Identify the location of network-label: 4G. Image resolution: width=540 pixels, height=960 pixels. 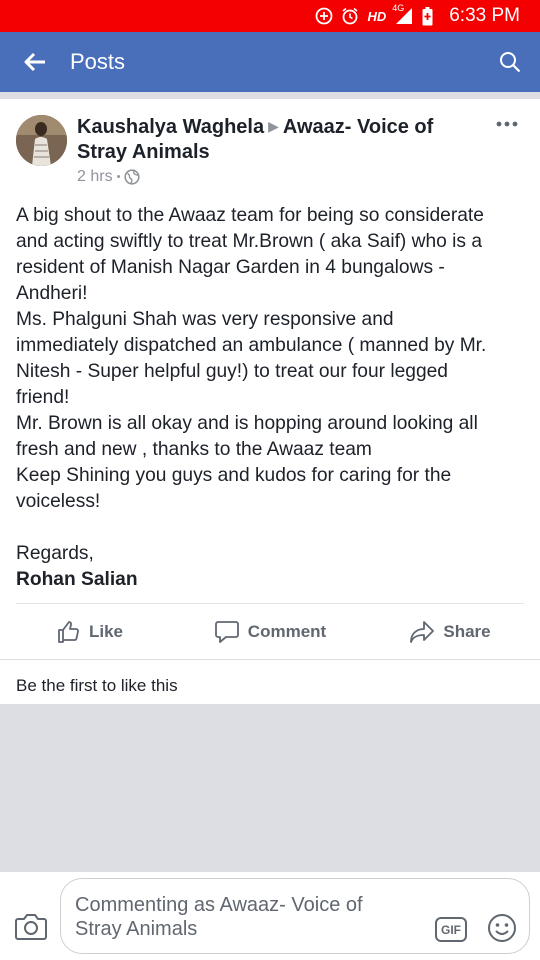
(398, 8).